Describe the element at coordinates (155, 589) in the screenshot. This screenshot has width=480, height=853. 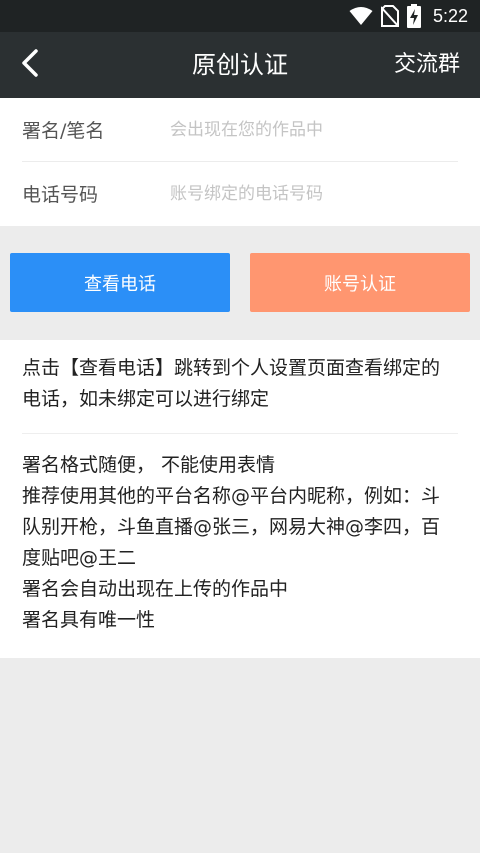
I see `rule-line: 署名会自动出现在上传的作品中` at that location.